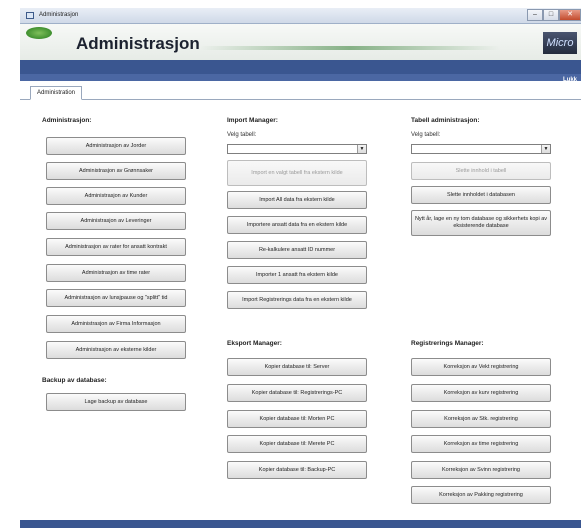  I want to click on correct-piece-registration-button: Korreksjon av Stk. registrering, so click(481, 419).